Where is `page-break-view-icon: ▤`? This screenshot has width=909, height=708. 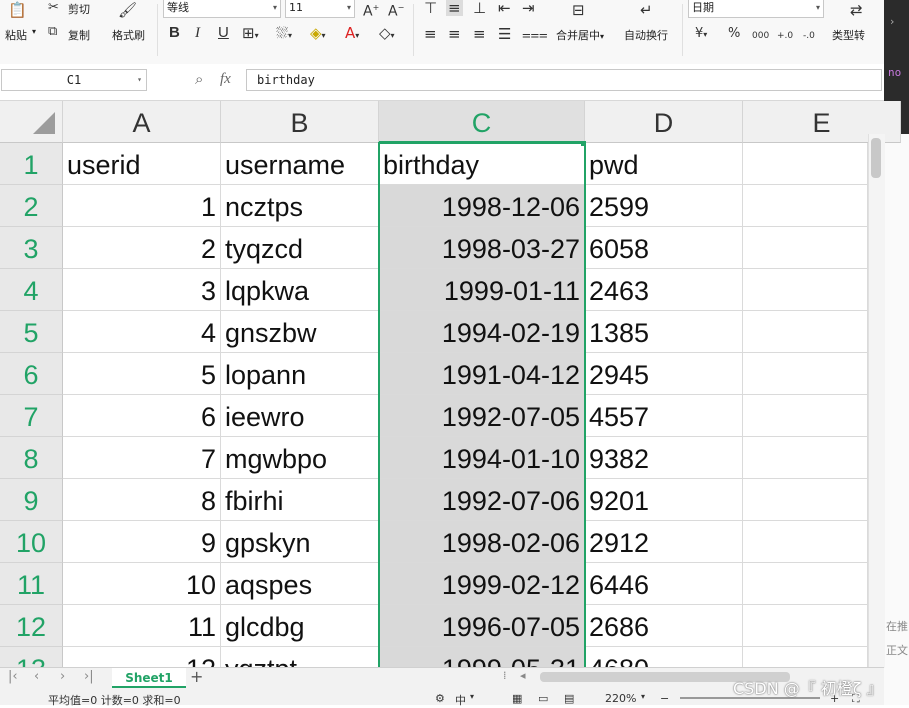
page-break-view-icon: ▤ is located at coordinates (569, 698).